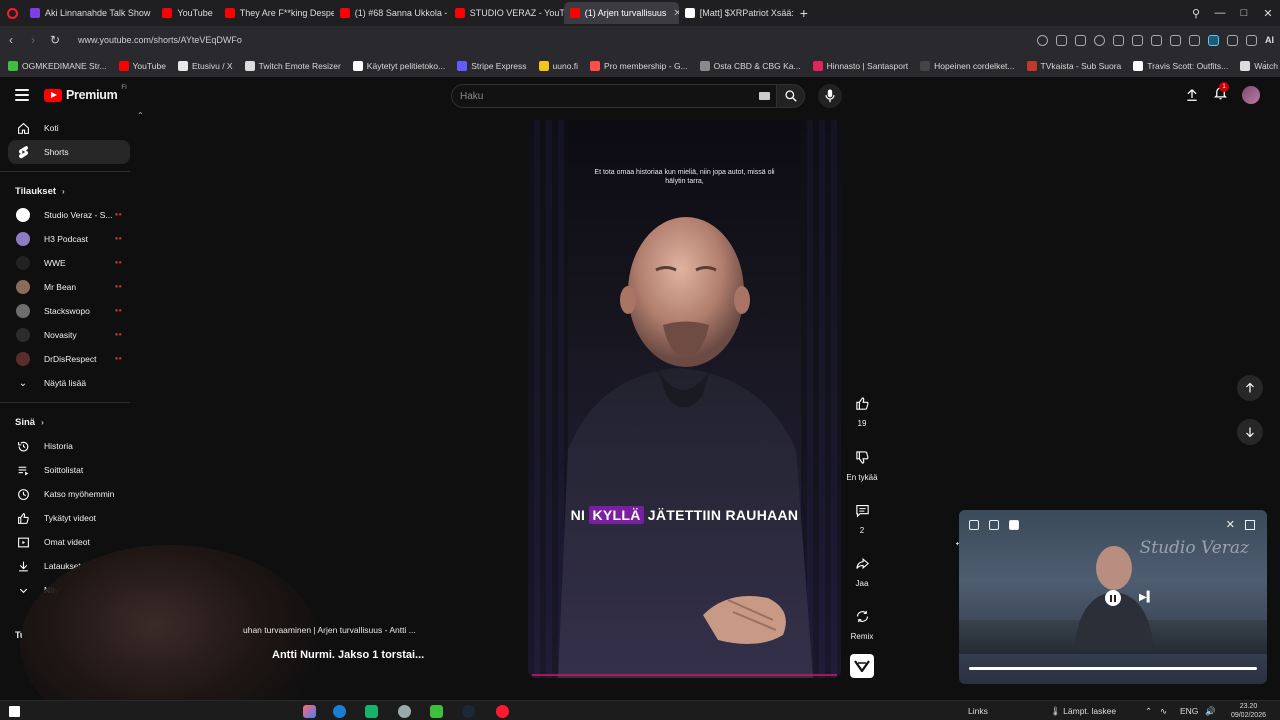  What do you see at coordinates (862, 510) in the screenshot?
I see `comments-button` at bounding box center [862, 510].